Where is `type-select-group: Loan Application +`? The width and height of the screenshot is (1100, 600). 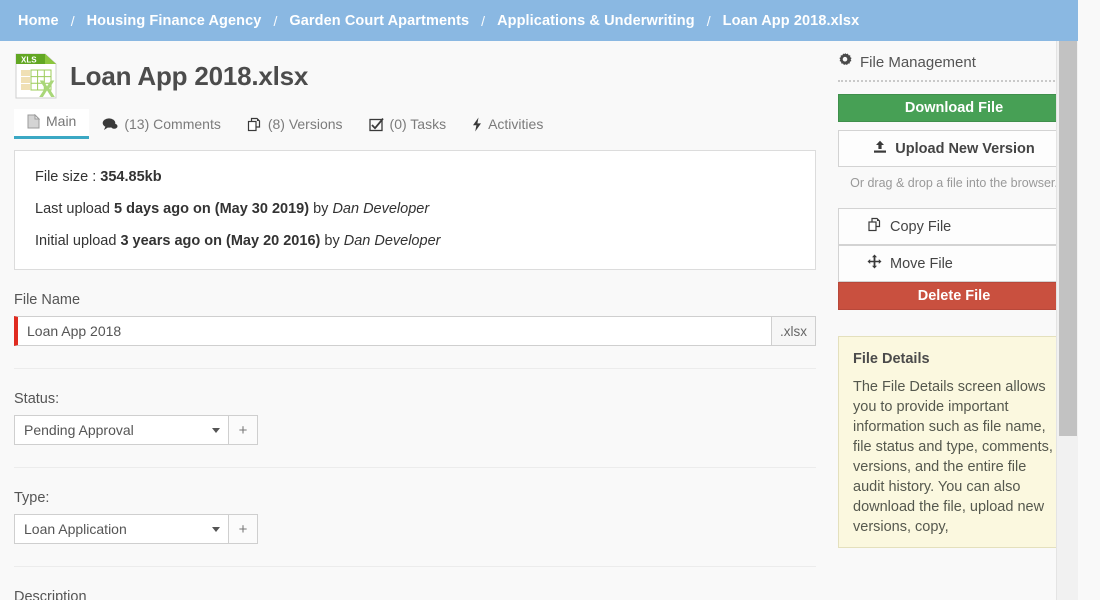
type-select-group: Loan Application + is located at coordinates (136, 529).